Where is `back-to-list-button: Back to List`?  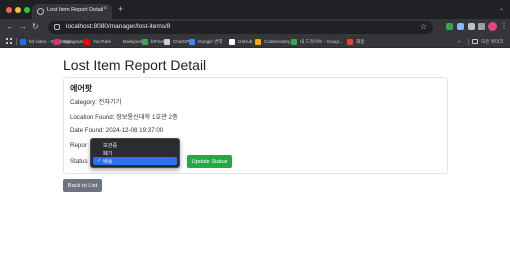
back-to-list-button: Back to List is located at coordinates (82, 185).